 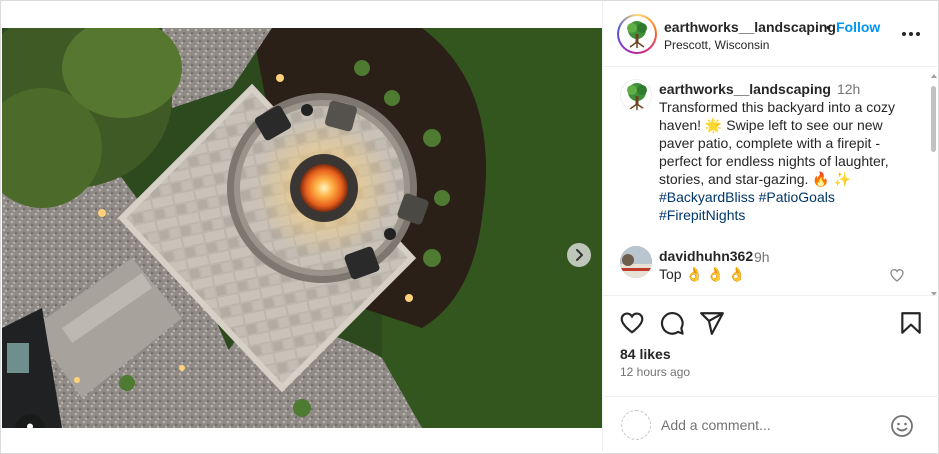 I want to click on author-avatar, so click(x=637, y=34).